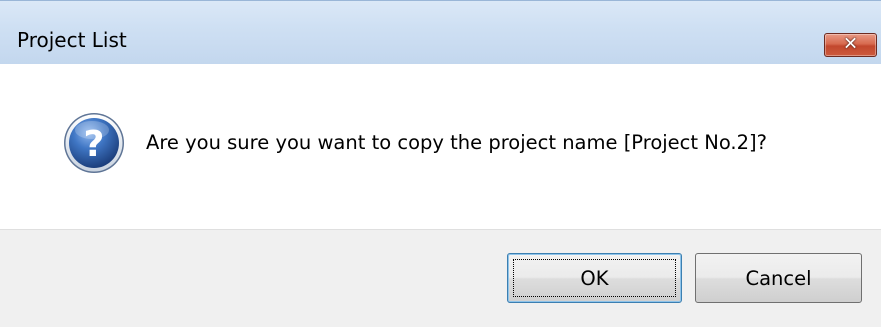  I want to click on cancel-button: Cancel, so click(778, 278).